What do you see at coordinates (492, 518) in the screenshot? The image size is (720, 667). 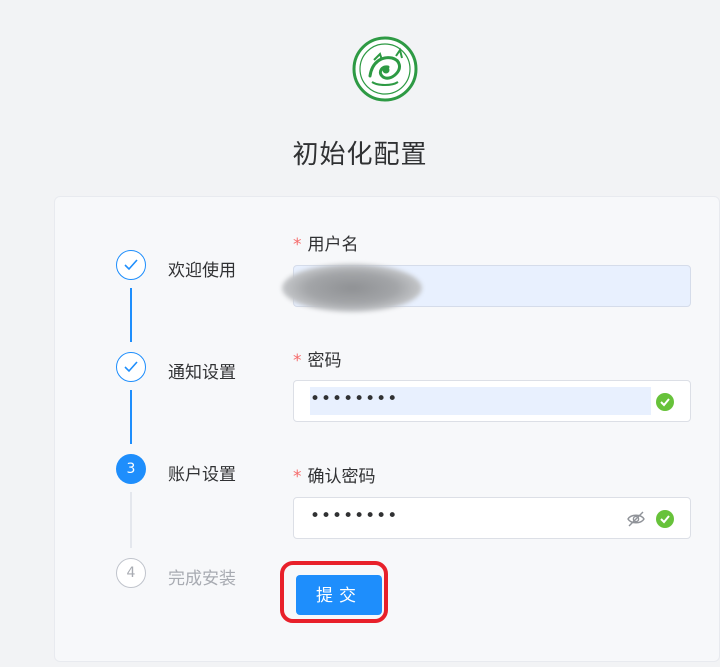 I see `confirm-password-input: ••••••••` at bounding box center [492, 518].